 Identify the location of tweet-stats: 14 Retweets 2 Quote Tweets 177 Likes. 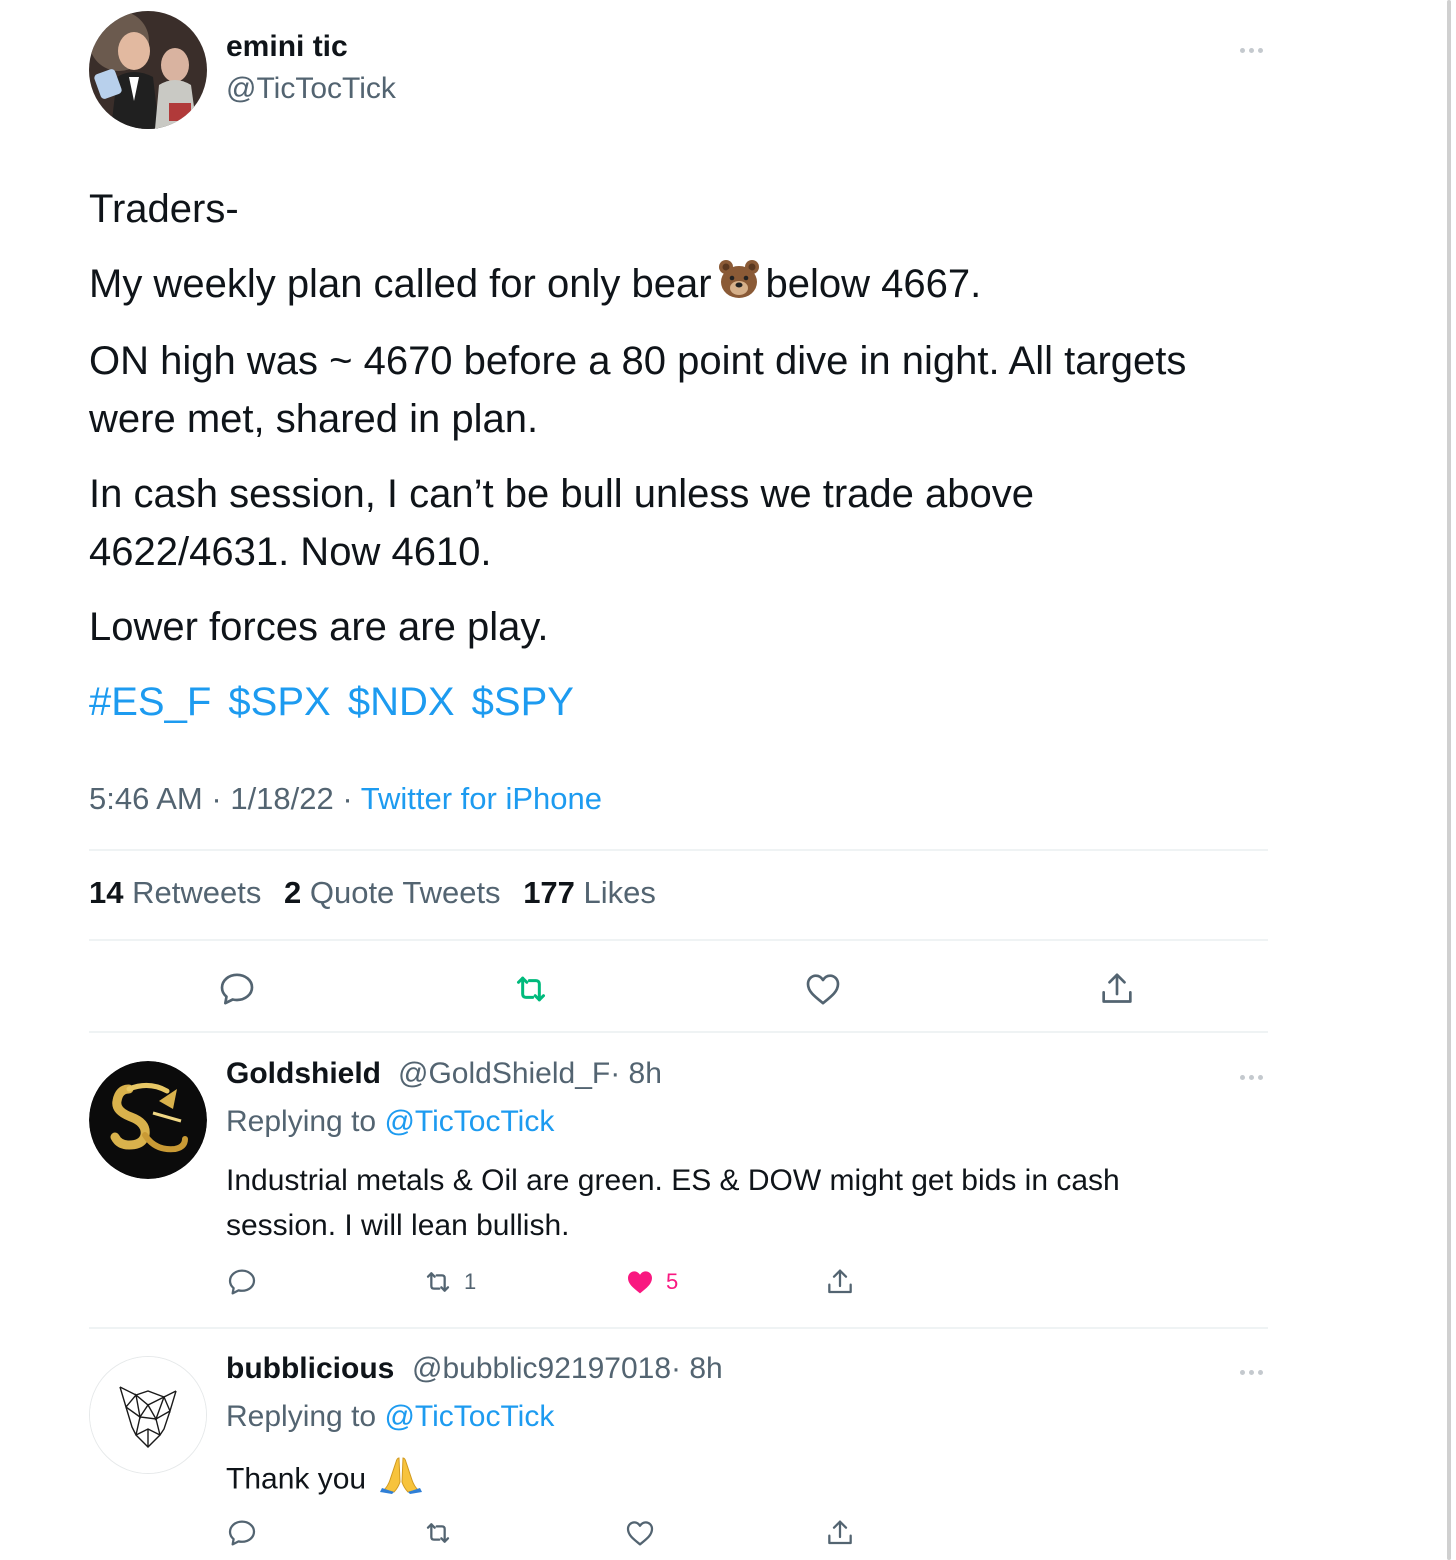
(379, 893).